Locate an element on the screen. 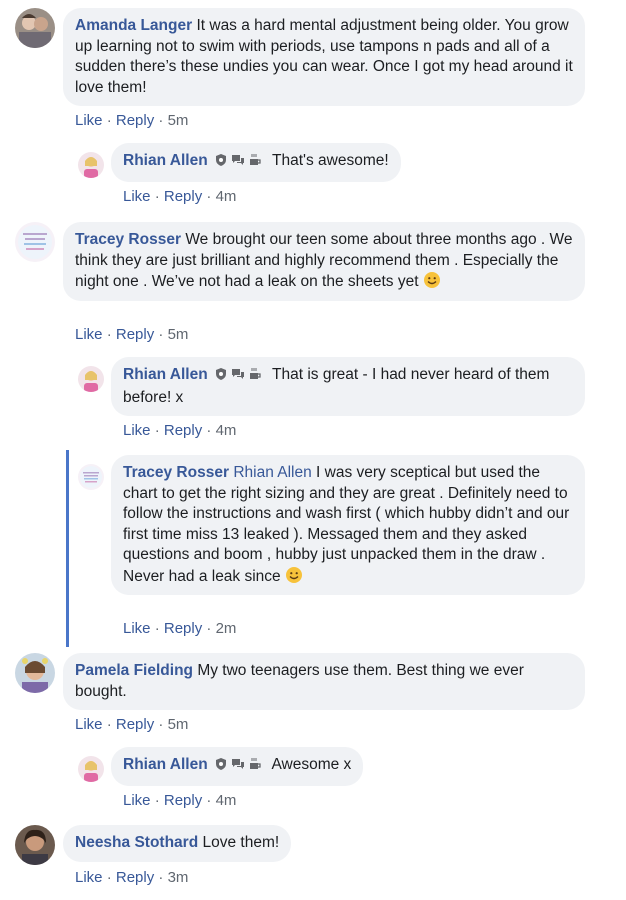 This screenshot has width=626, height=900. reply-bubble: Rhian Allen That's awesome! is located at coordinates (256, 162).